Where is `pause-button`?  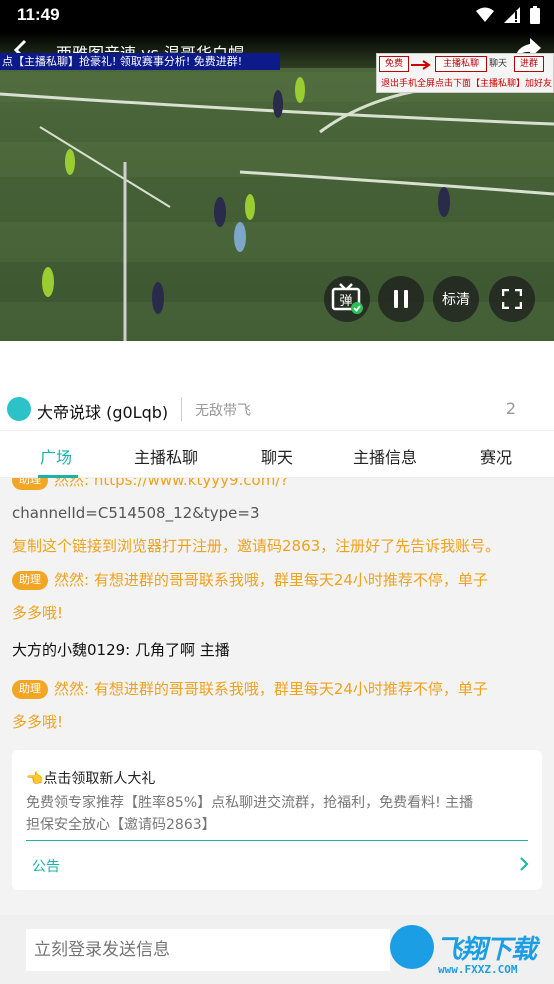 pause-button is located at coordinates (401, 299).